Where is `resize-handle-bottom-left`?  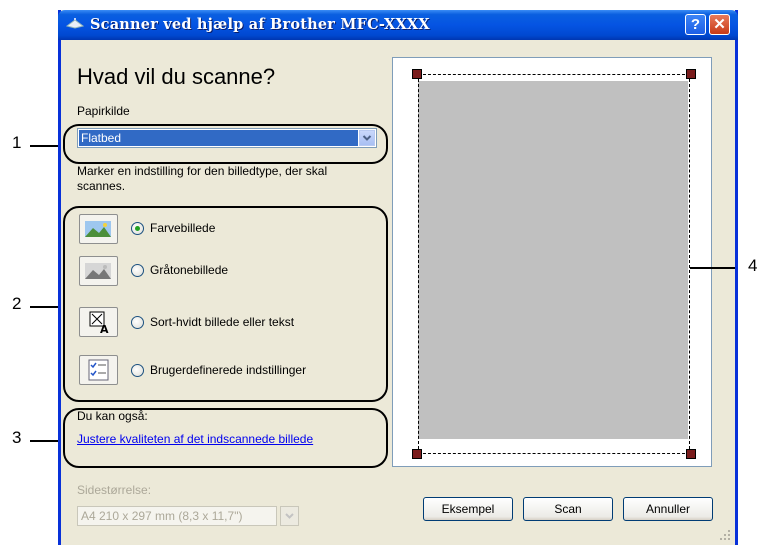 resize-handle-bottom-left is located at coordinates (417, 454).